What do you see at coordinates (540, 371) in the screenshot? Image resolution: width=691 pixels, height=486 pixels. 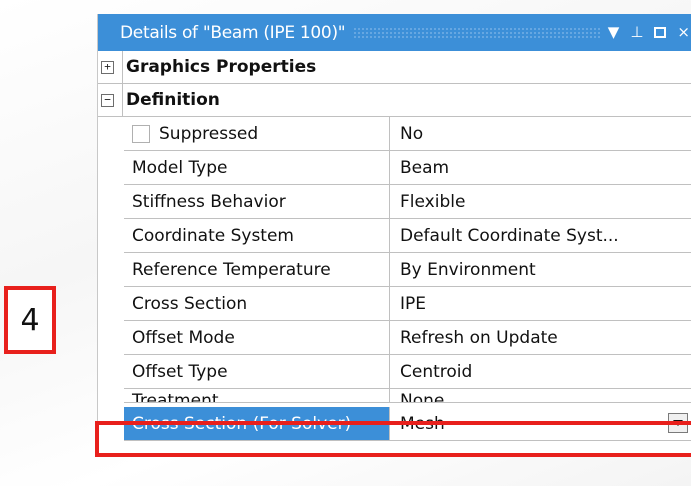 I see `property-value: Centroid` at bounding box center [540, 371].